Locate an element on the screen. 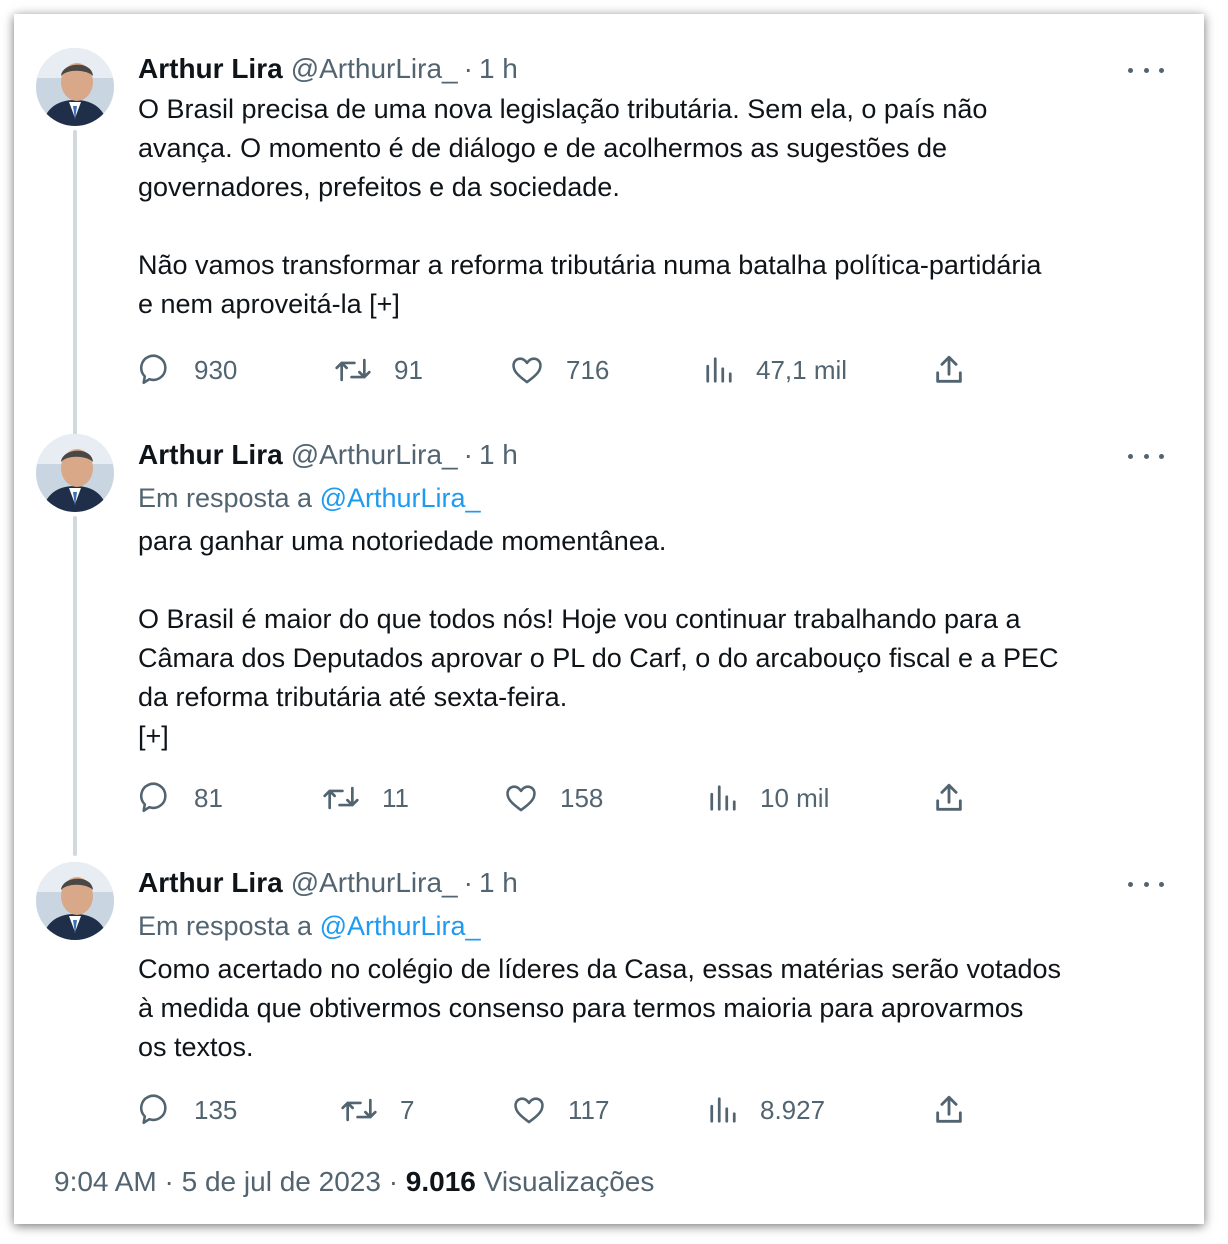  like-count: 716 is located at coordinates (588, 369).